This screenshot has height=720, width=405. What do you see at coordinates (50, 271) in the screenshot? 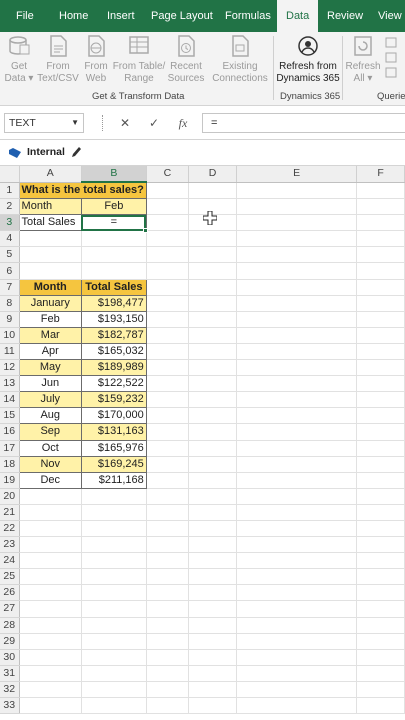
I see `cell-a6` at bounding box center [50, 271].